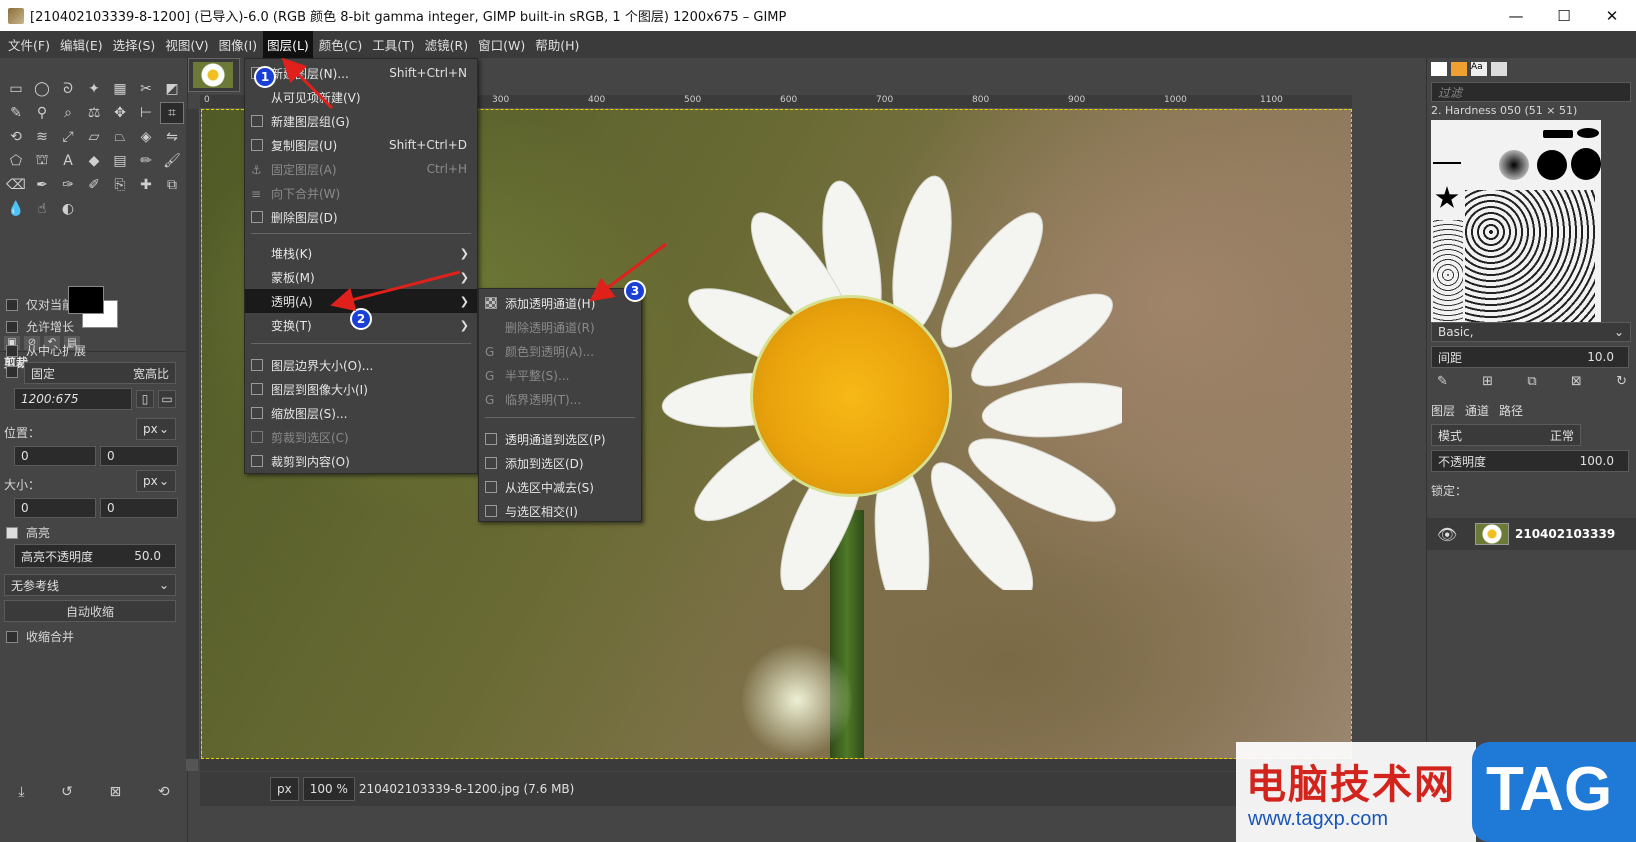  I want to click on ink-icon: ✑, so click(68, 185).